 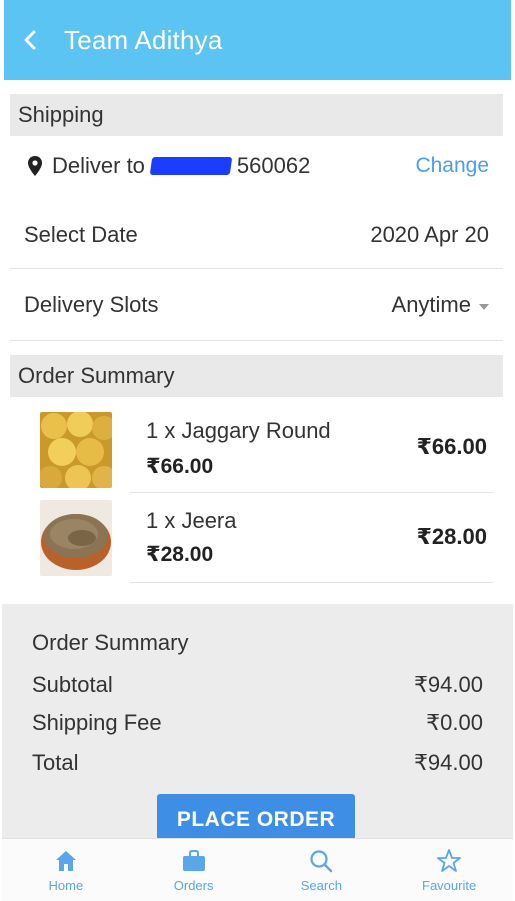 I want to click on delivery-slots-row: Delivery Slots Anytime, so click(x=256, y=305).